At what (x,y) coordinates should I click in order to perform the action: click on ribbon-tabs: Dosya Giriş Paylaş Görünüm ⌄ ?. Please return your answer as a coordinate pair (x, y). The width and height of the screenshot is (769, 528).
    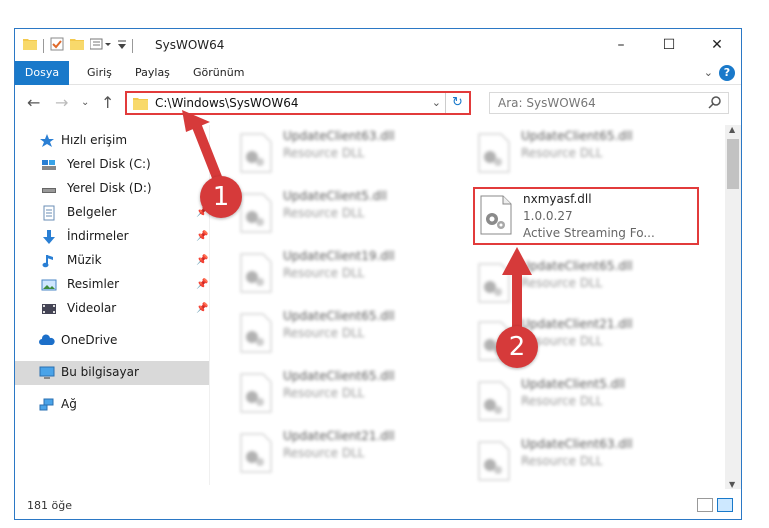
    Looking at the image, I should click on (378, 73).